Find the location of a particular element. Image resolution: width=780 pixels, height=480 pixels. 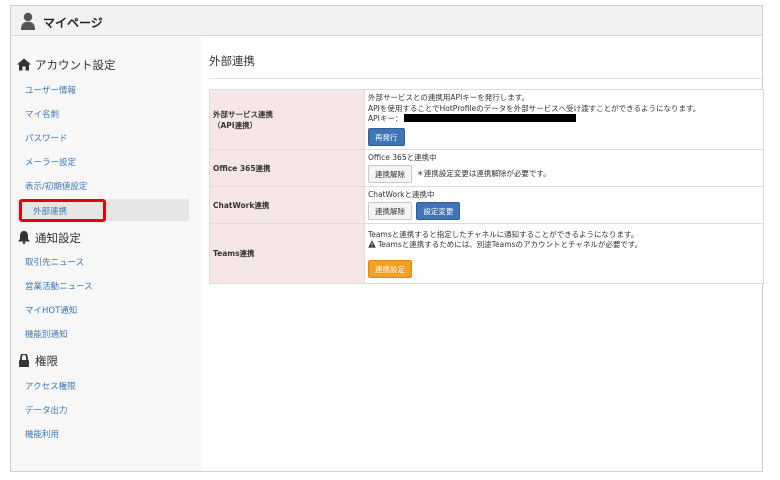

sidebar-item-feature-notification: 機能別通知 is located at coordinates (46, 334).